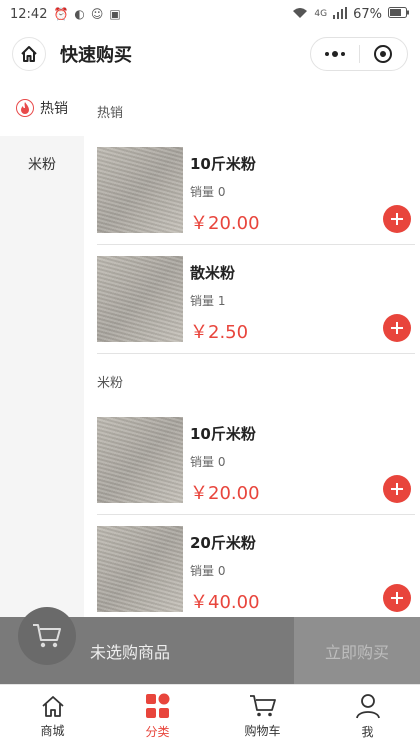  I want to click on page-title: 快速购买, so click(96, 55).